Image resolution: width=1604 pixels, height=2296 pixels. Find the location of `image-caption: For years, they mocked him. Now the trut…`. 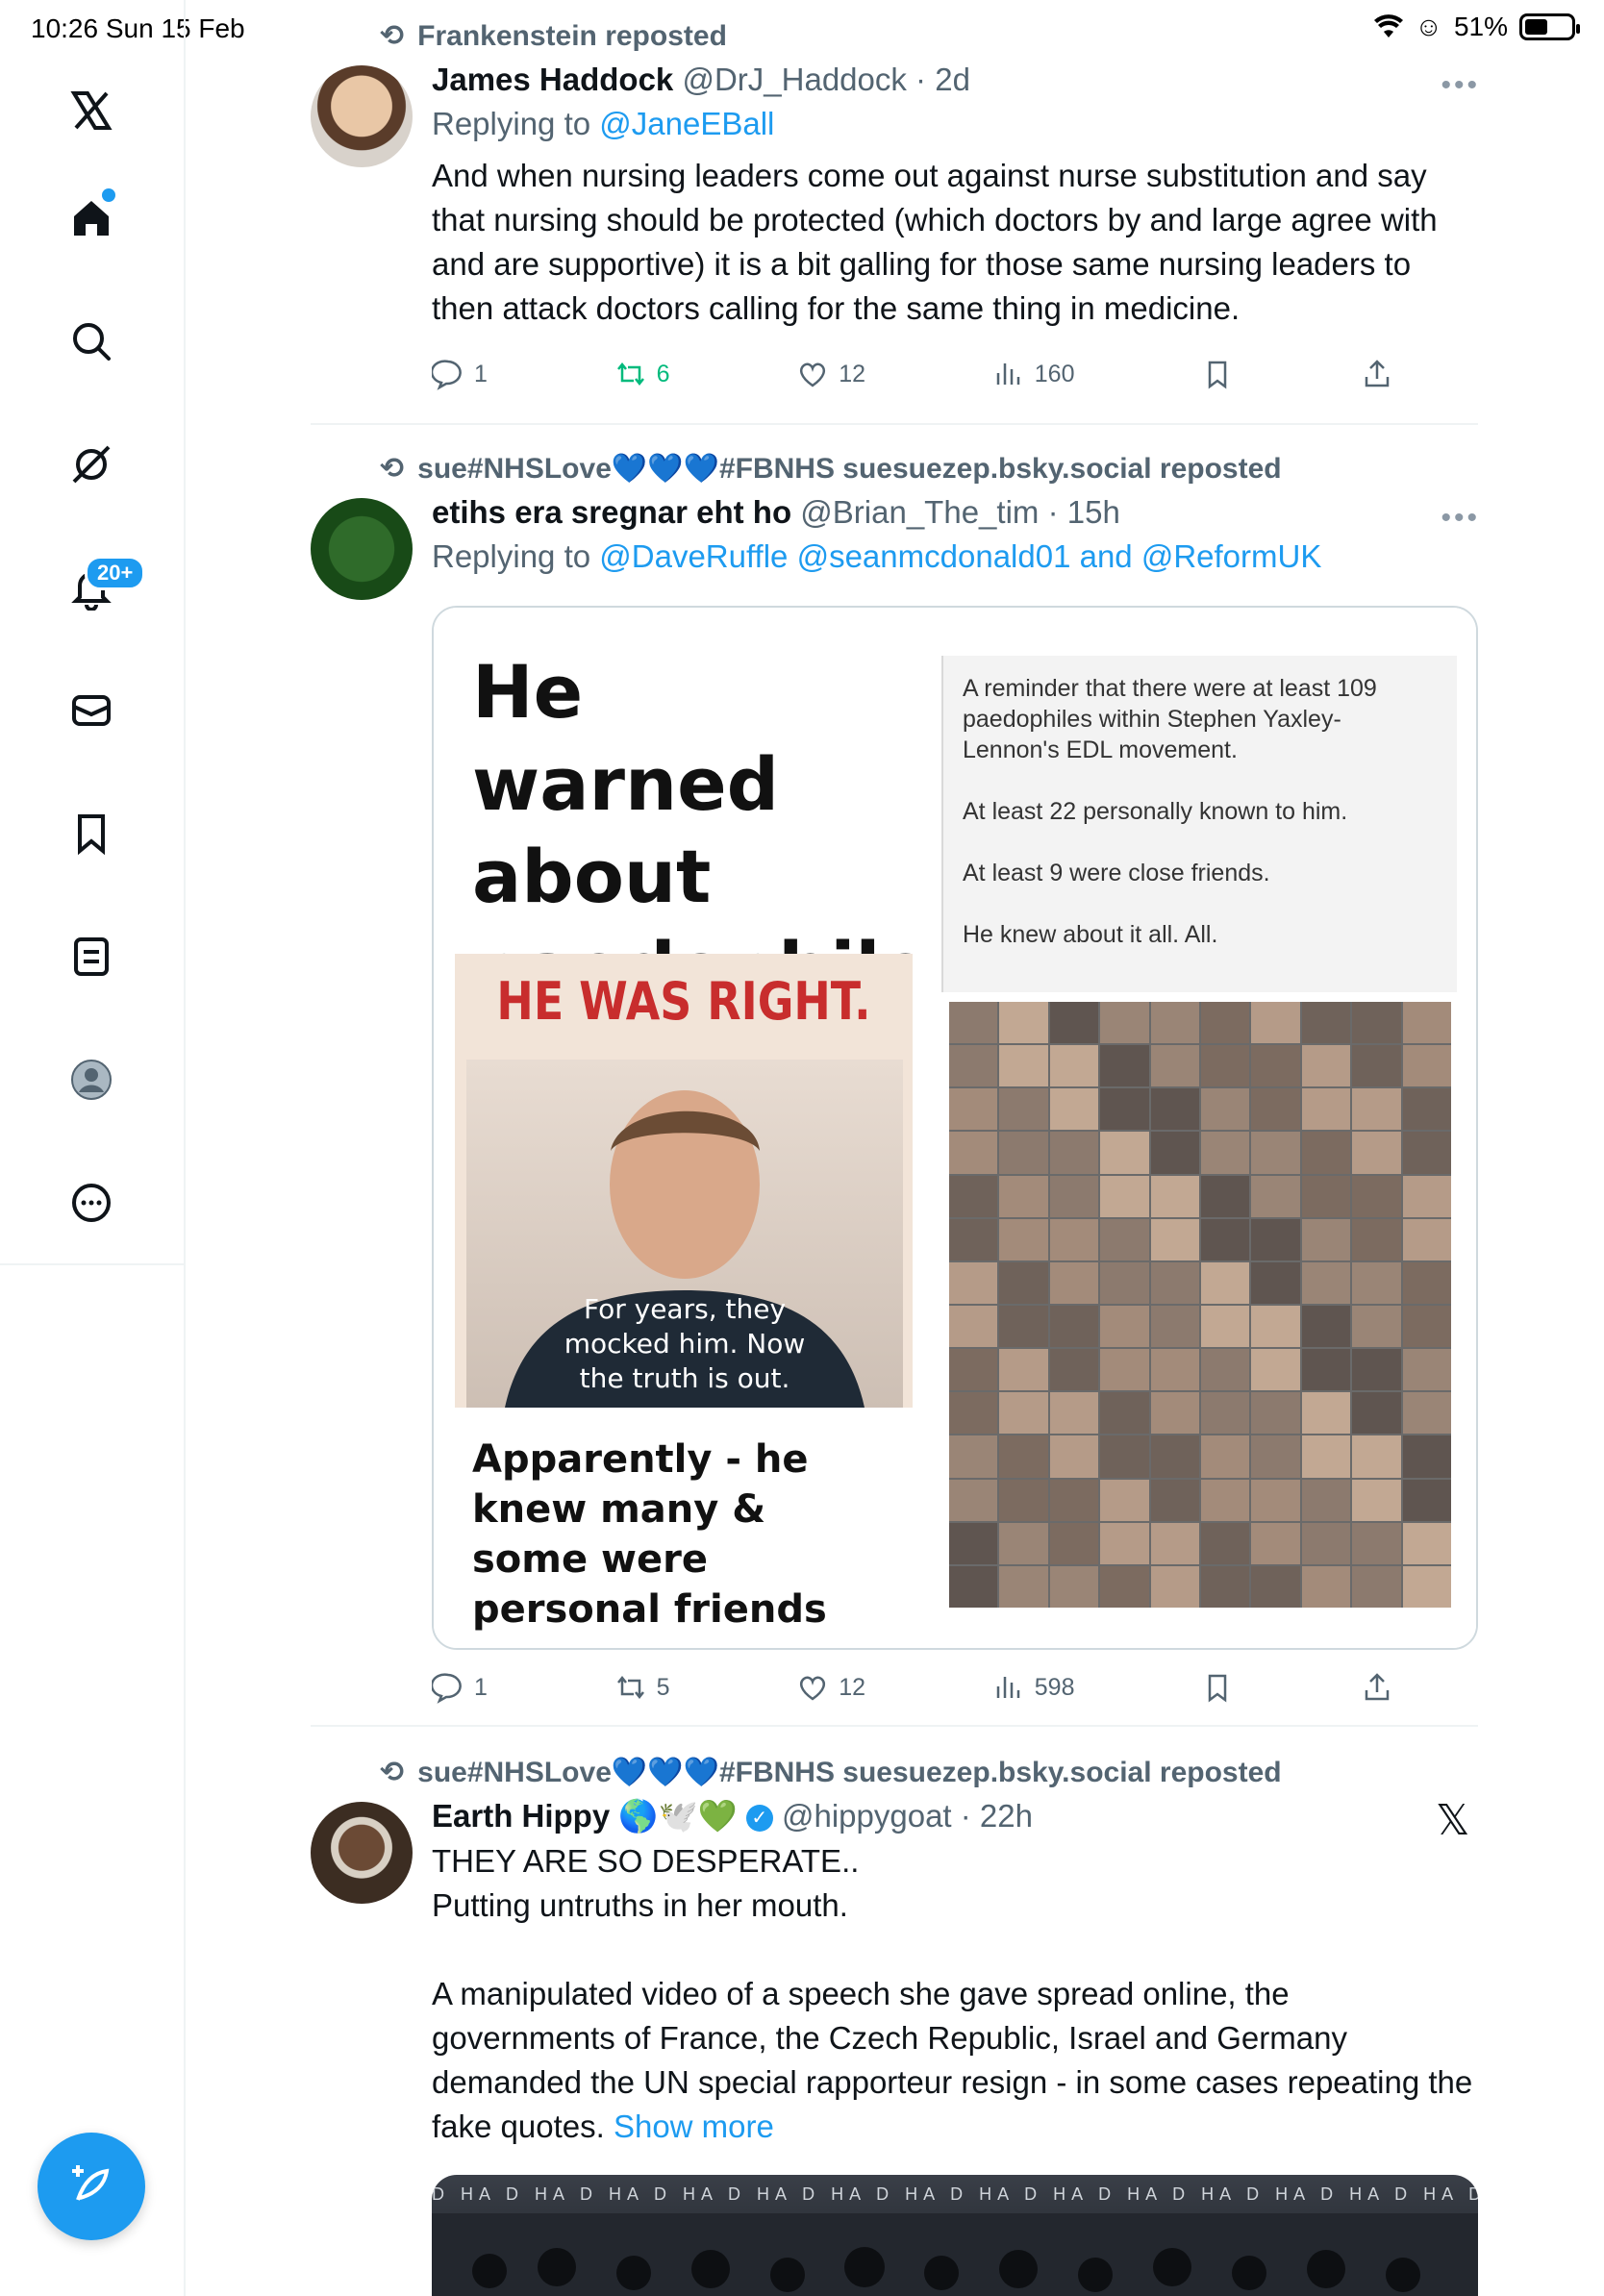

image-caption: For years, they mocked him. Now the trut… is located at coordinates (685, 1343).